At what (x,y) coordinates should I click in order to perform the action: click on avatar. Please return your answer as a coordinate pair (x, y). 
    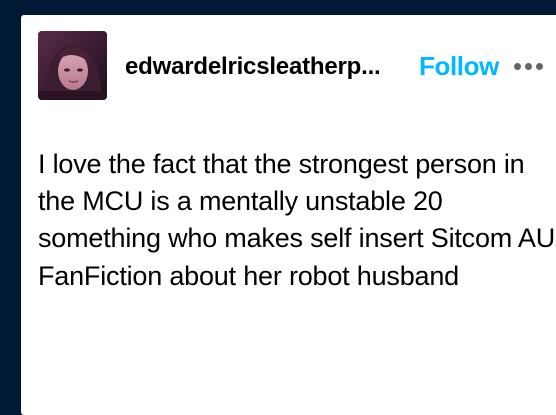
    Looking at the image, I should click on (72, 65).